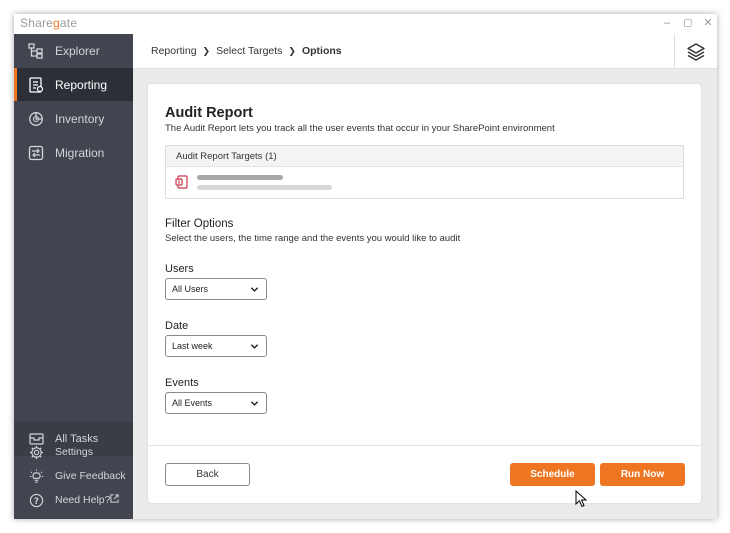 The width and height of the screenshot is (730, 533). What do you see at coordinates (190, 289) in the screenshot?
I see `users-select-value: All Users` at bounding box center [190, 289].